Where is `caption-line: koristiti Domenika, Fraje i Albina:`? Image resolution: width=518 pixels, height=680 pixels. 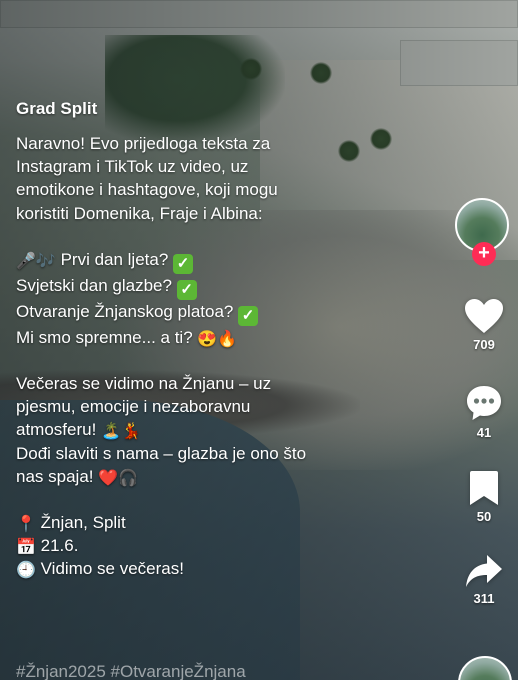 caption-line: koristiti Domenika, Fraje i Albina: is located at coordinates (139, 213).